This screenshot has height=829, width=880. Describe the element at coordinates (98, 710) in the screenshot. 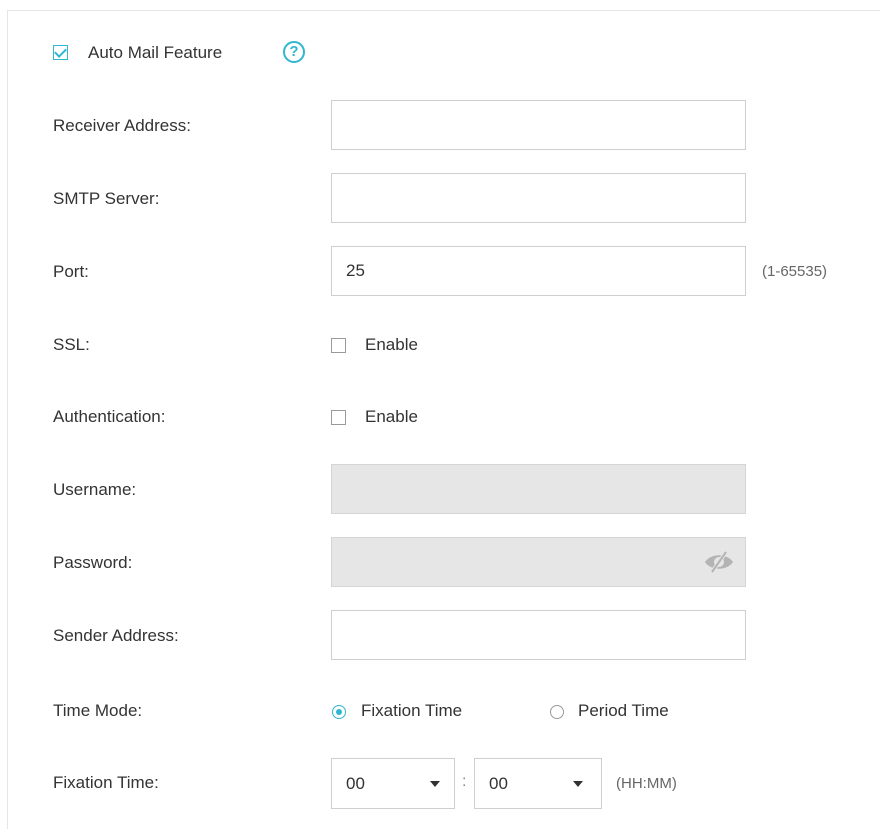

I see `time-mode-label: Time Mode:` at that location.